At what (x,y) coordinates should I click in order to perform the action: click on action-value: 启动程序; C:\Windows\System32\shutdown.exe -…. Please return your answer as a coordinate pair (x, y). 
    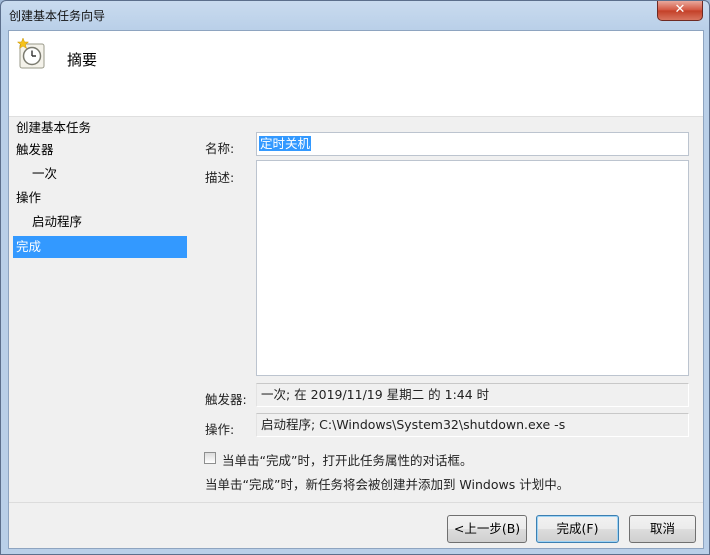
    Looking at the image, I should click on (472, 425).